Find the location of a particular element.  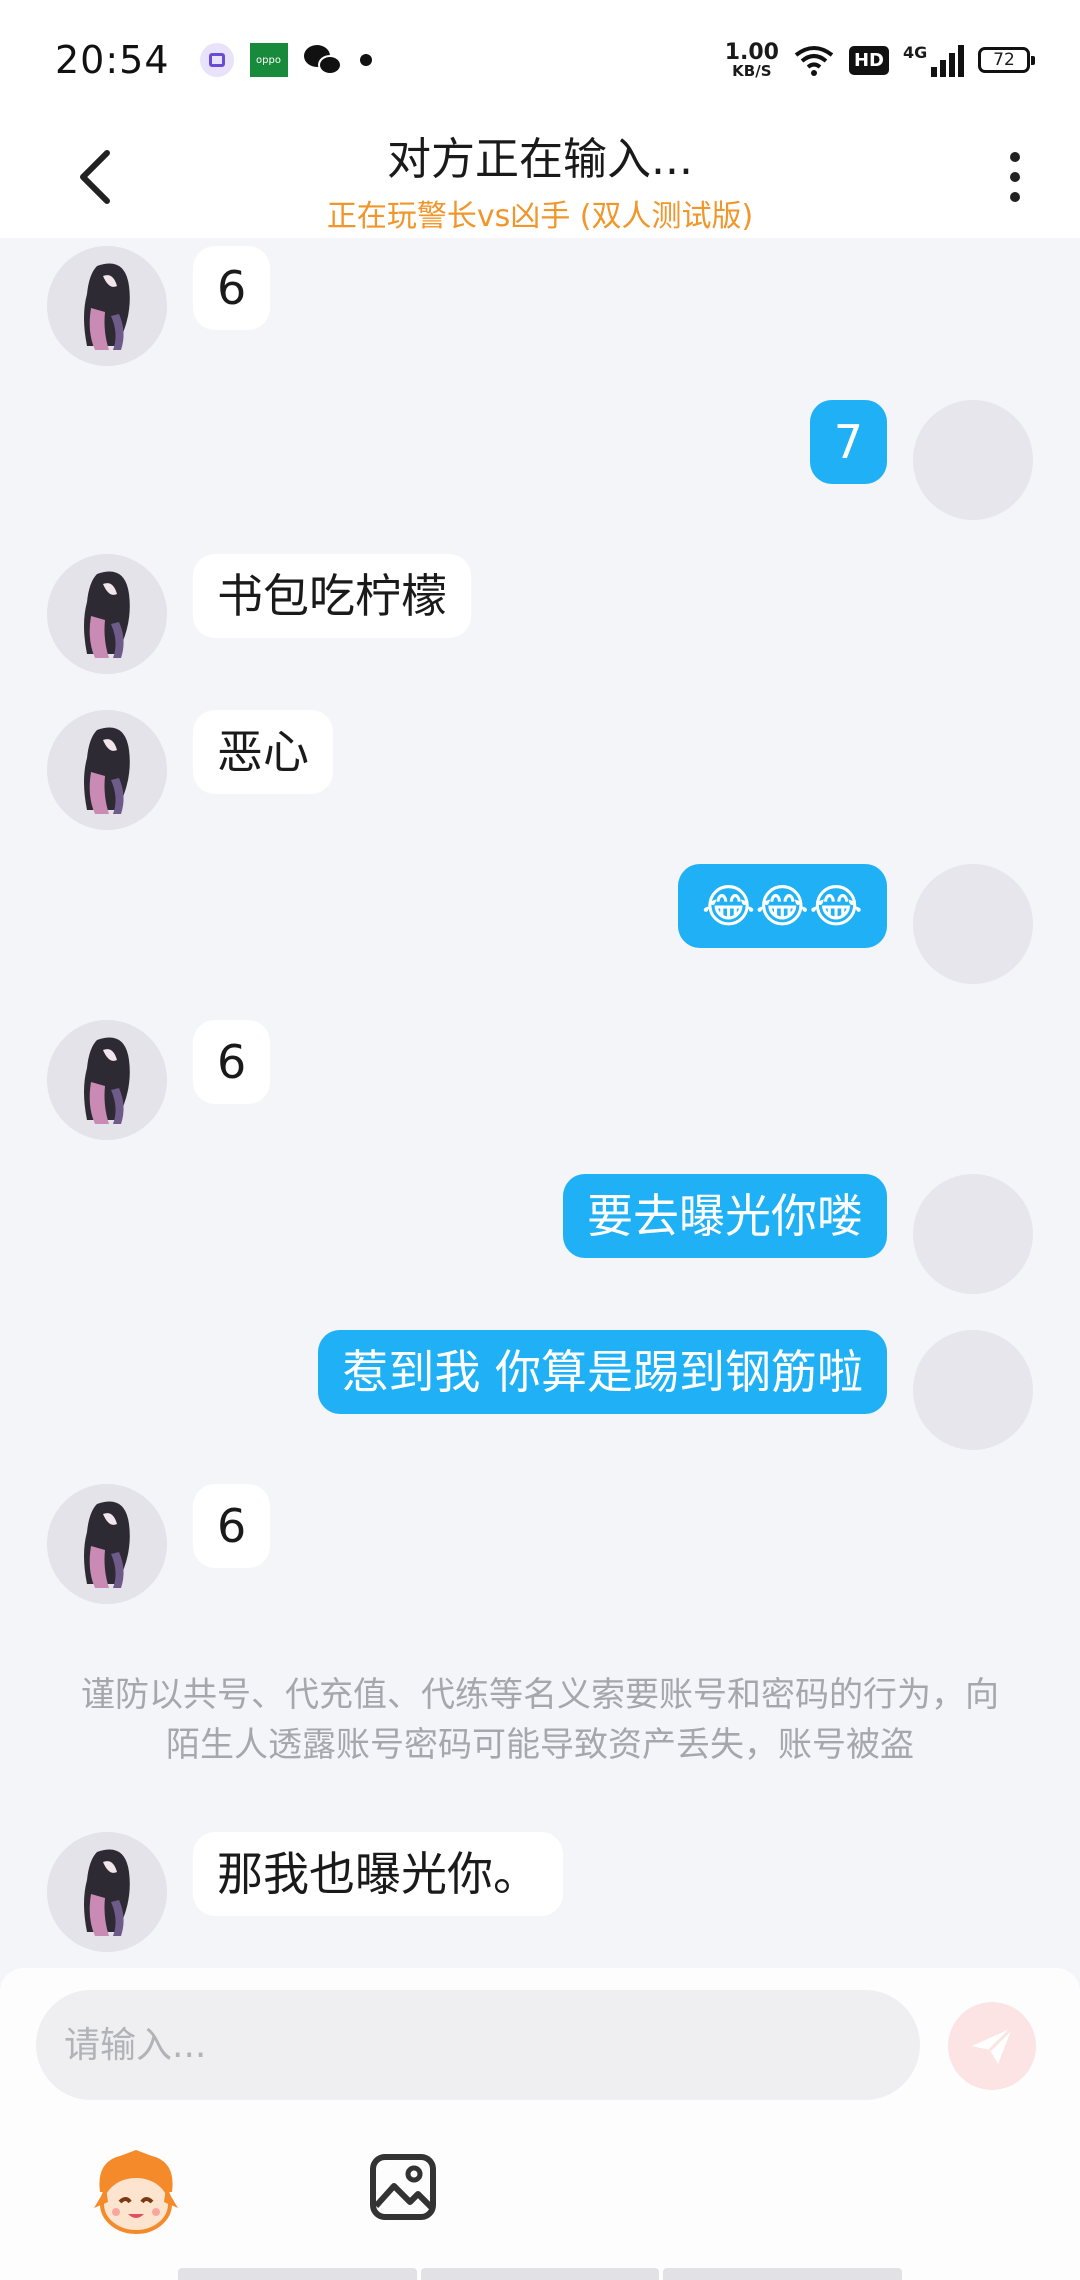

network-speed-value: 1.00 is located at coordinates (751, 52).